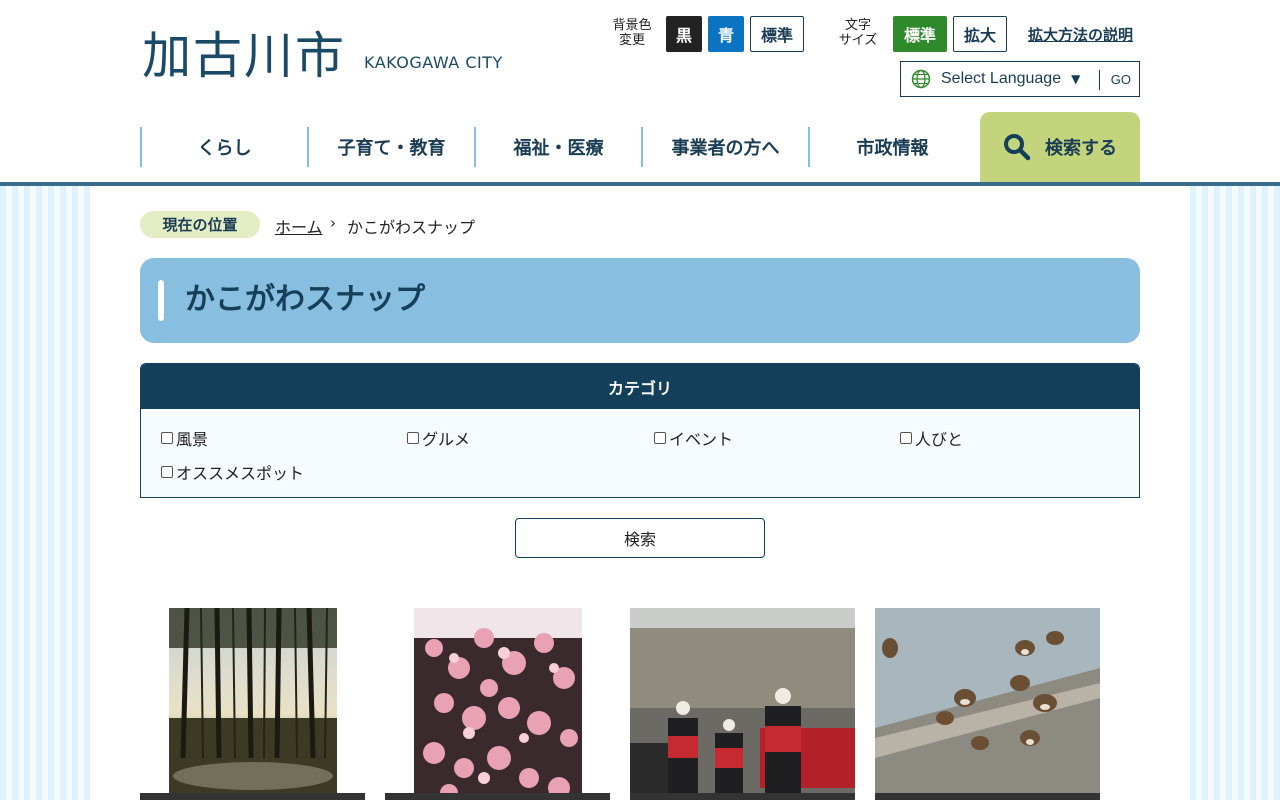 This screenshot has width=1280, height=800. What do you see at coordinates (939, 439) in the screenshot?
I see `category-option-label: 人びと` at bounding box center [939, 439].